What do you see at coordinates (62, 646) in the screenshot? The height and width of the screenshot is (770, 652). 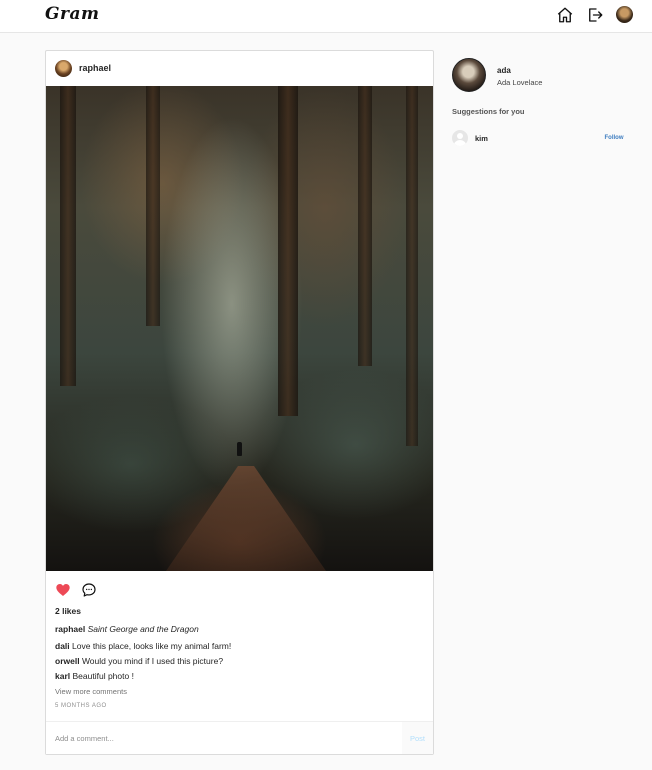 I see `comment-username: dali` at bounding box center [62, 646].